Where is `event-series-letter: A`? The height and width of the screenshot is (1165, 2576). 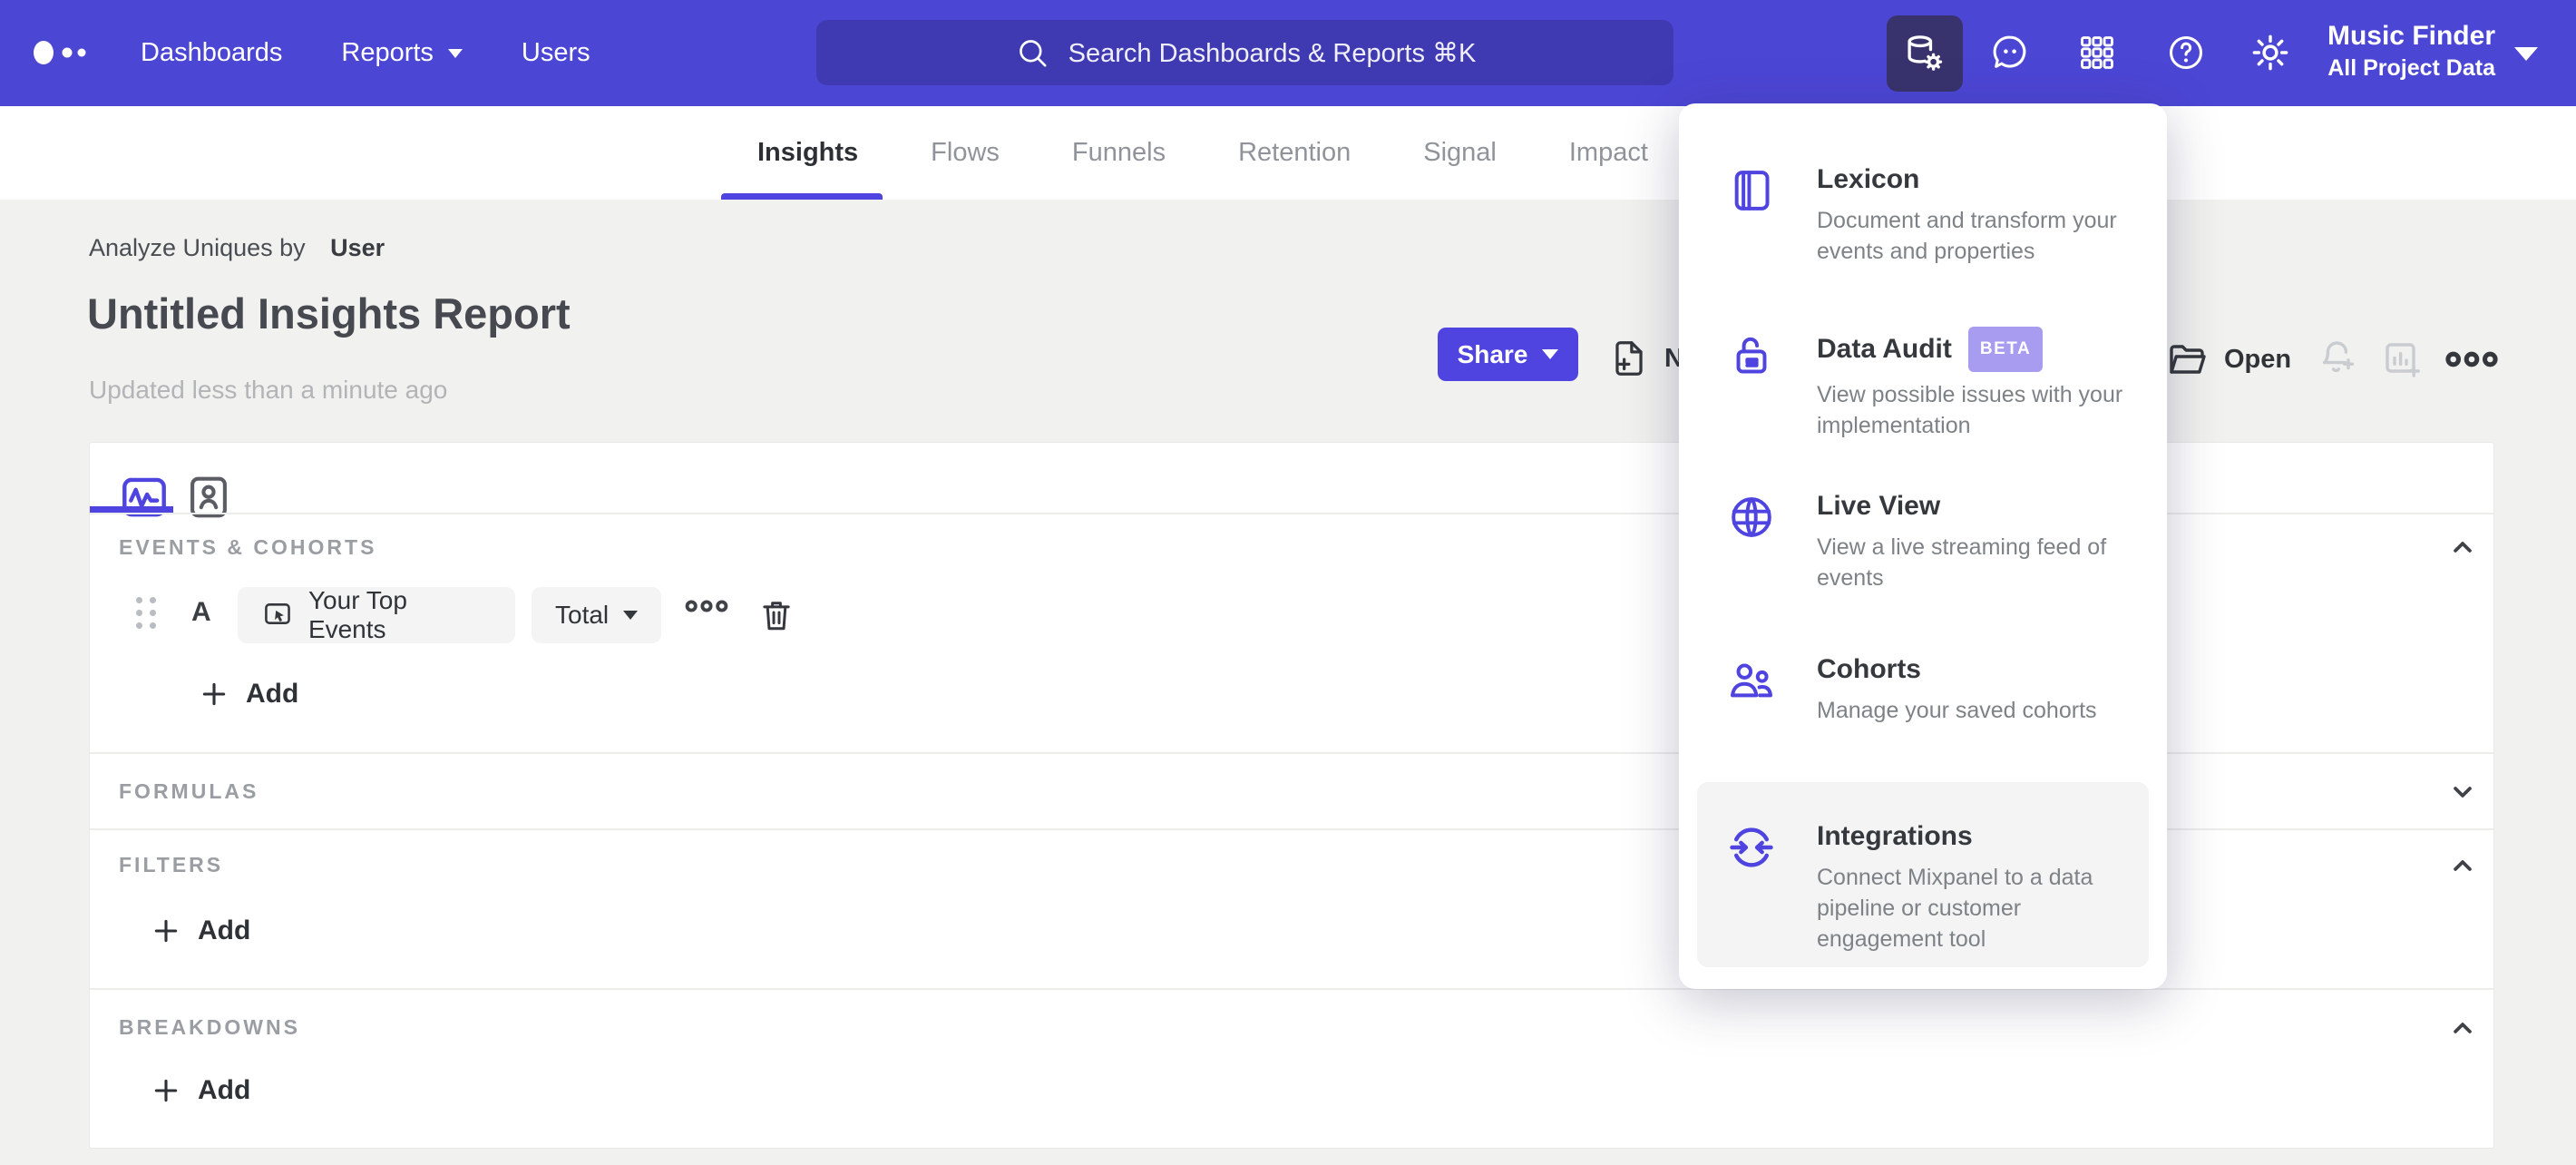 event-series-letter: A is located at coordinates (201, 612).